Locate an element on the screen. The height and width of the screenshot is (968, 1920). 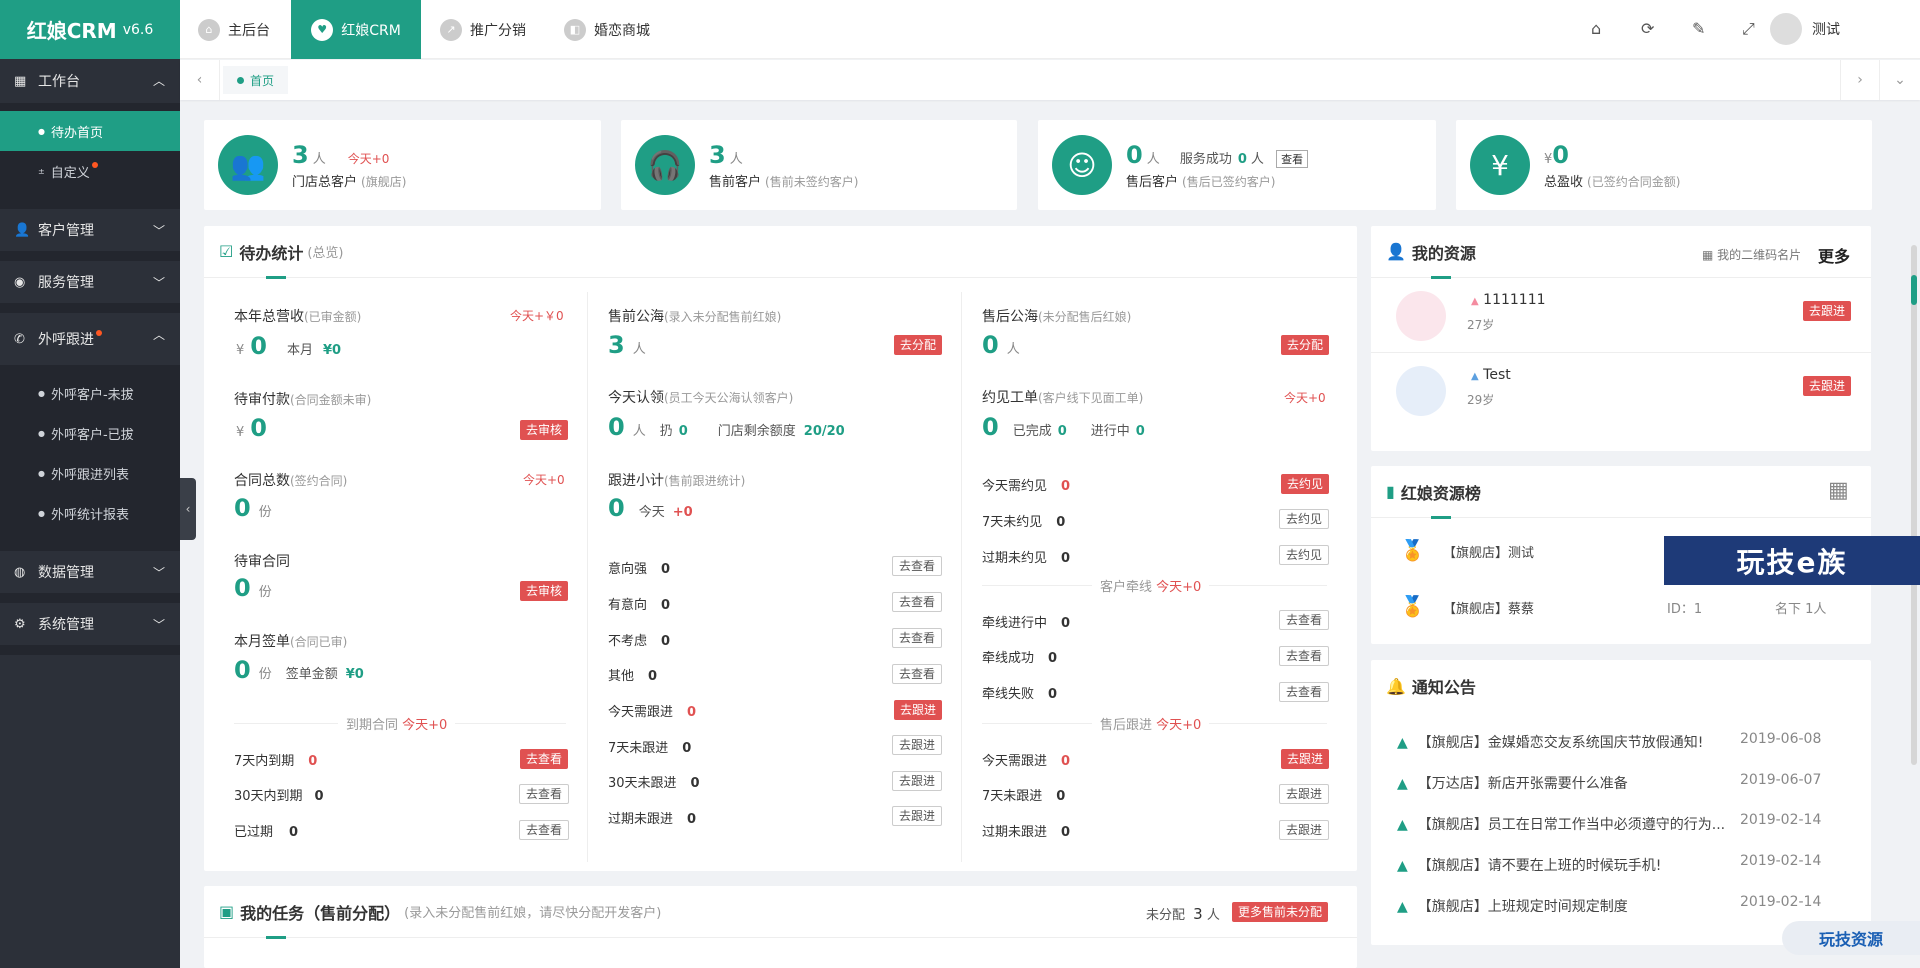
view-other-button: 去查看 is located at coordinates (917, 674).